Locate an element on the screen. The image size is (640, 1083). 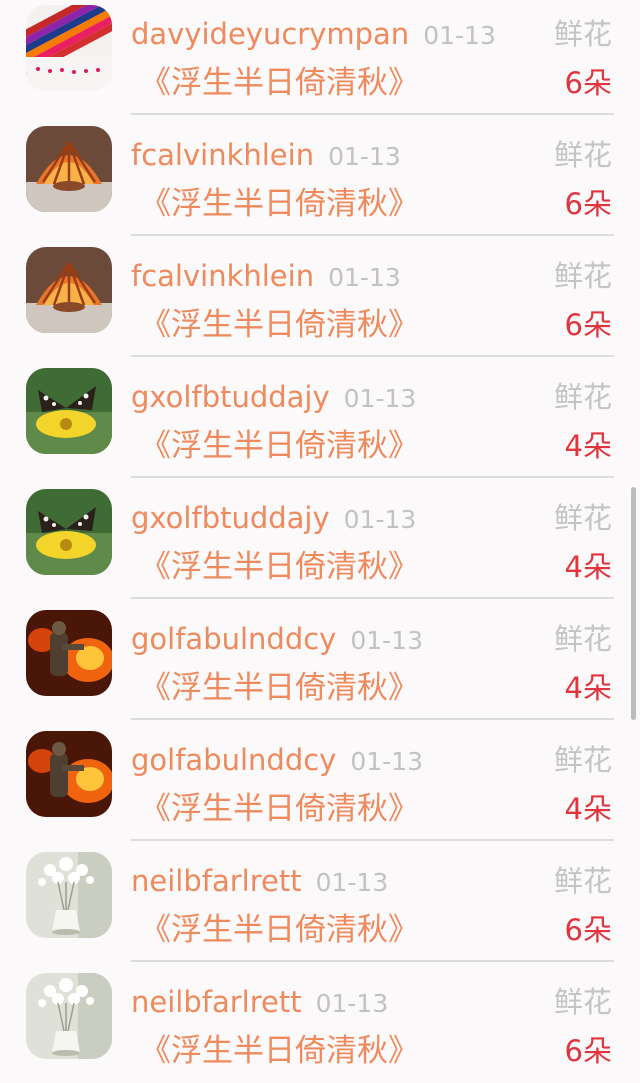
sender-name: davyideyucrympan is located at coordinates (270, 34).